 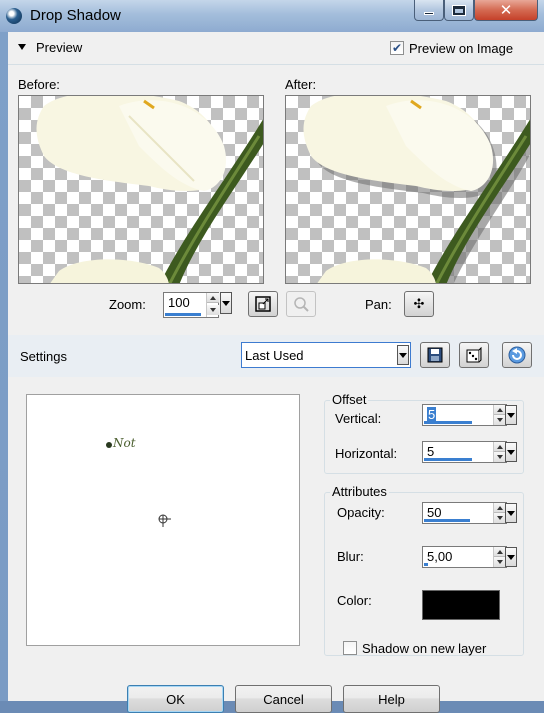 What do you see at coordinates (378, 304) in the screenshot?
I see `pan-label: Pan:` at bounding box center [378, 304].